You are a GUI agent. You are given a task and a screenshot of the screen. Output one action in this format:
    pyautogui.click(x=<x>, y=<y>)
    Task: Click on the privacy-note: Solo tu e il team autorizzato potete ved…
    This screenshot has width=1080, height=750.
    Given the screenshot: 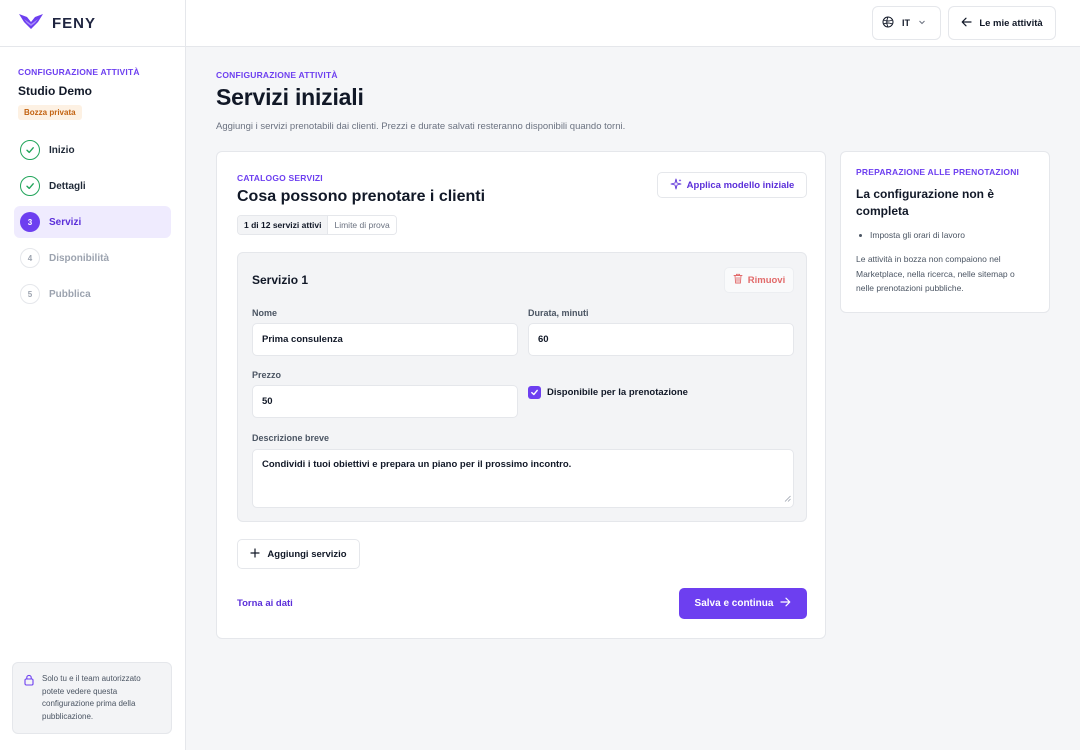 What is the action you would take?
    pyautogui.click(x=92, y=698)
    